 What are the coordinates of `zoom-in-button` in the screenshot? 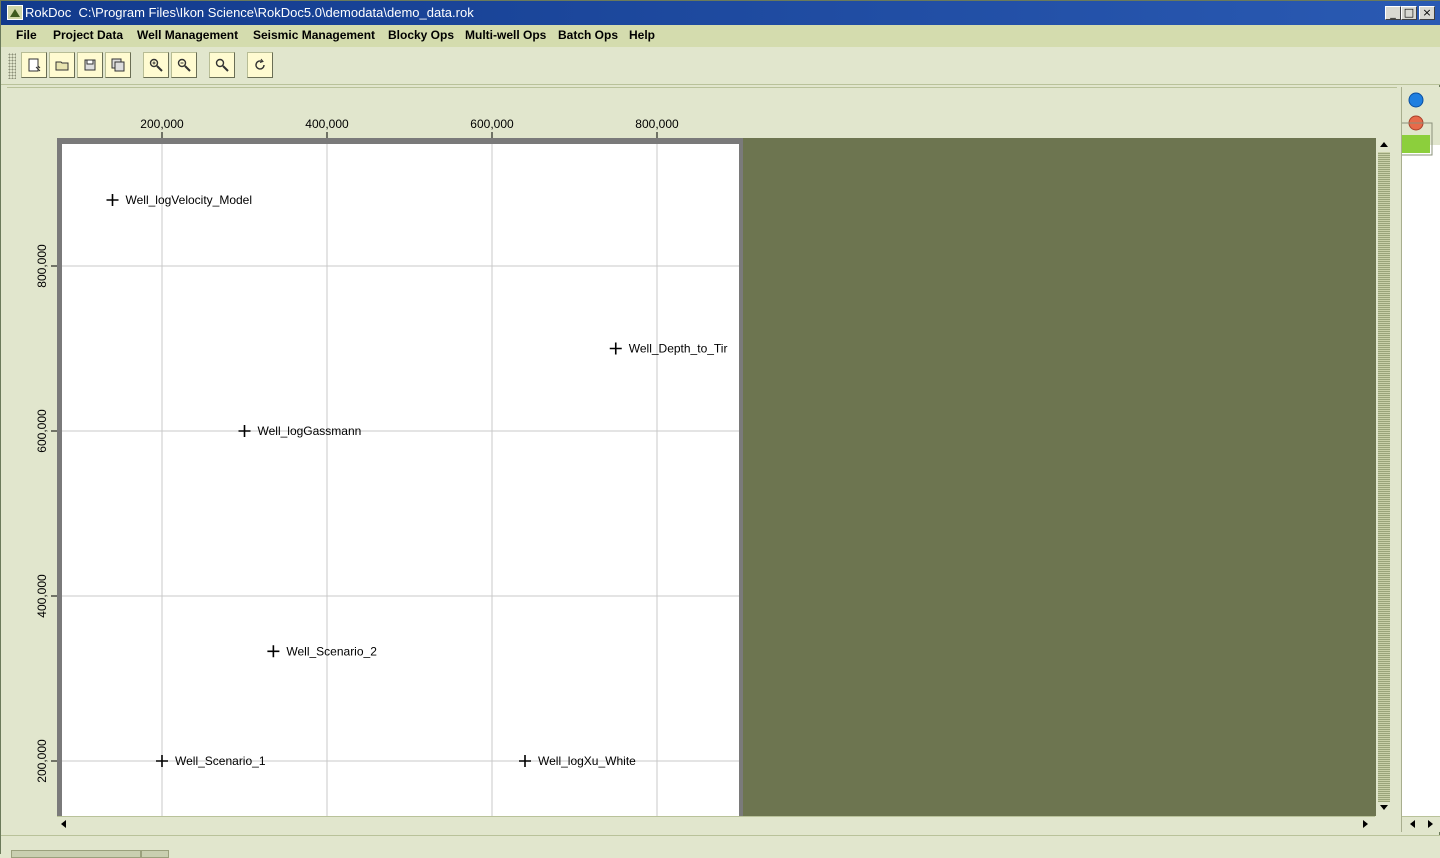 It's located at (156, 65).